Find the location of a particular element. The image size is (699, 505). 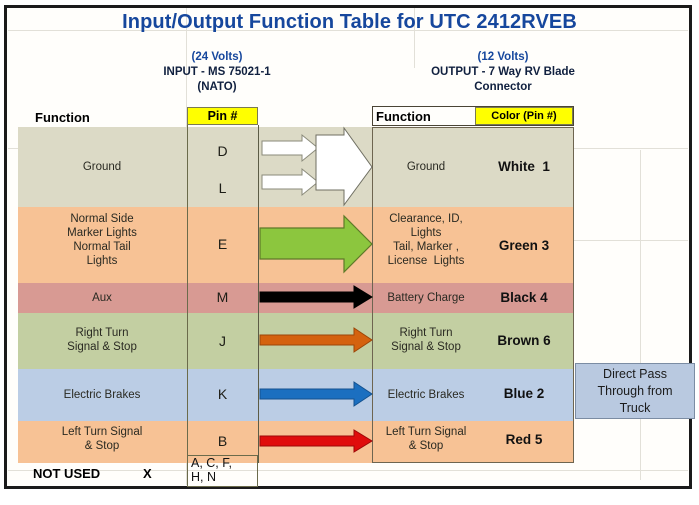

output-function-brakes: Electric Brakes is located at coordinates (426, 395).